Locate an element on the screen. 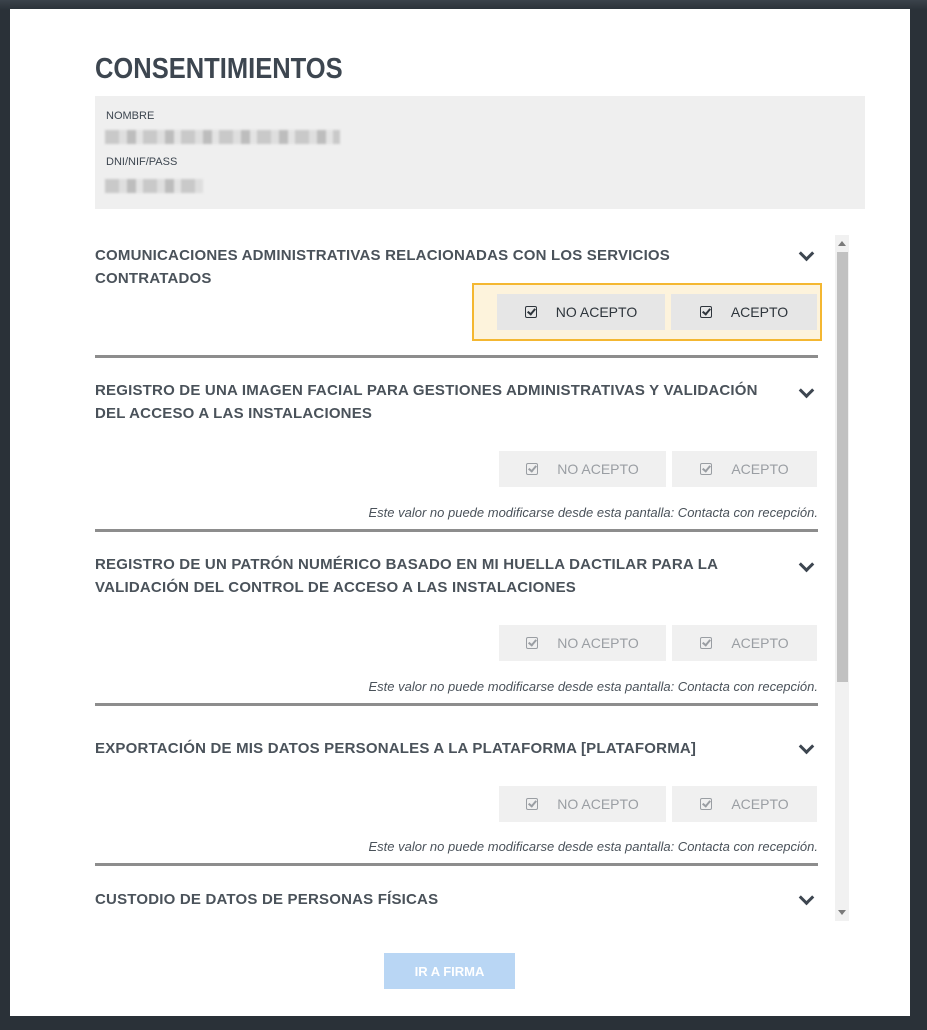 Image resolution: width=927 pixels, height=1030 pixels. user-info-panel: NOMBRE DNI/NIF/PASS is located at coordinates (480, 152).